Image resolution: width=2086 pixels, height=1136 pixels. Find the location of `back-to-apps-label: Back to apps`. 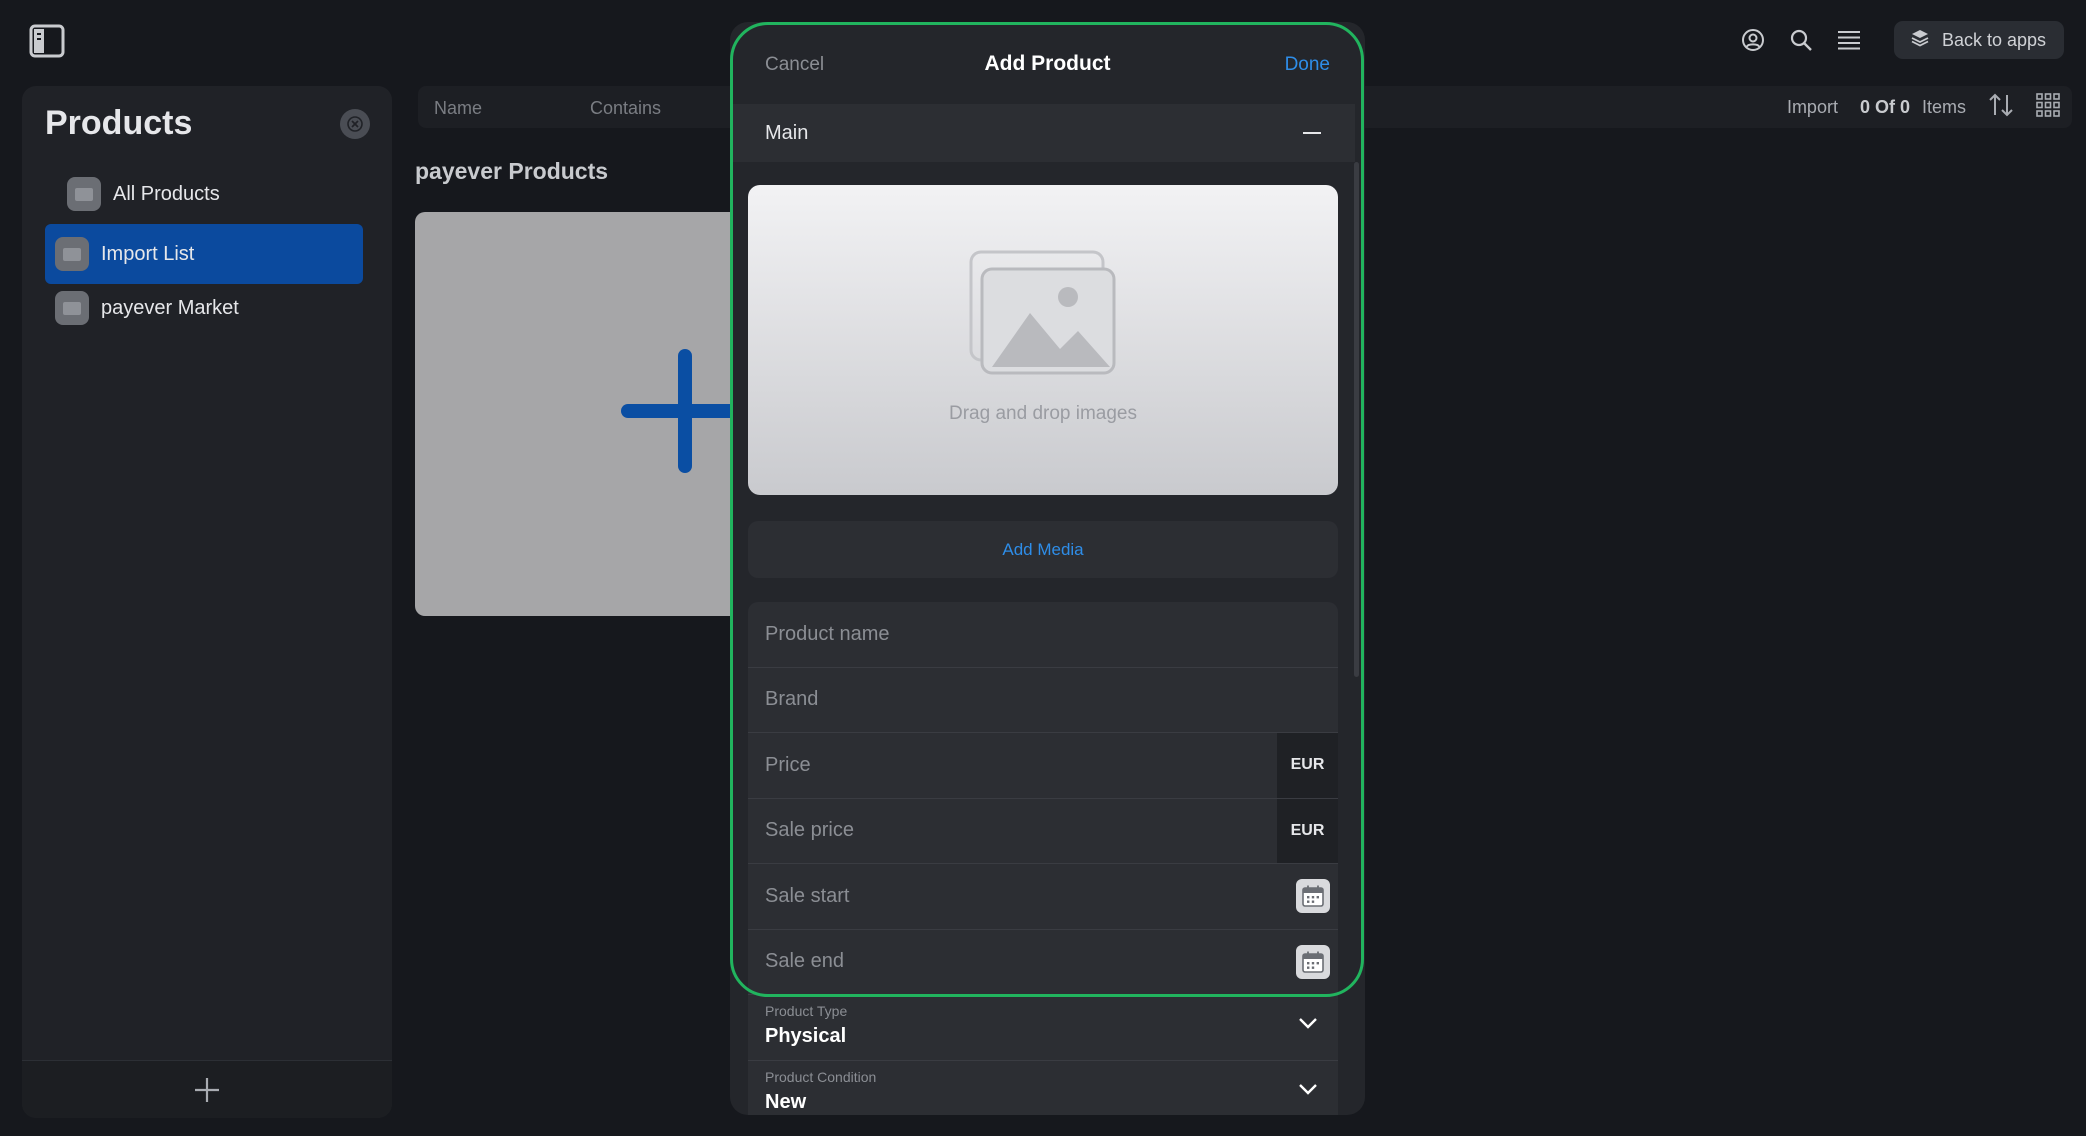

back-to-apps-label: Back to apps is located at coordinates (1993, 39).